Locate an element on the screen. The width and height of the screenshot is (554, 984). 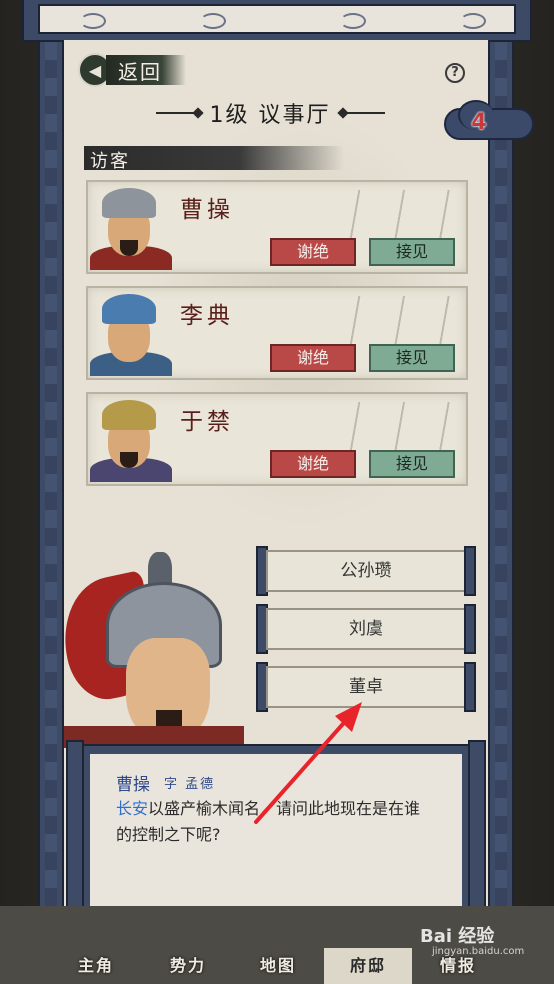
visitor-card: 李典 谢绝 接见 is located at coordinates (277, 333).